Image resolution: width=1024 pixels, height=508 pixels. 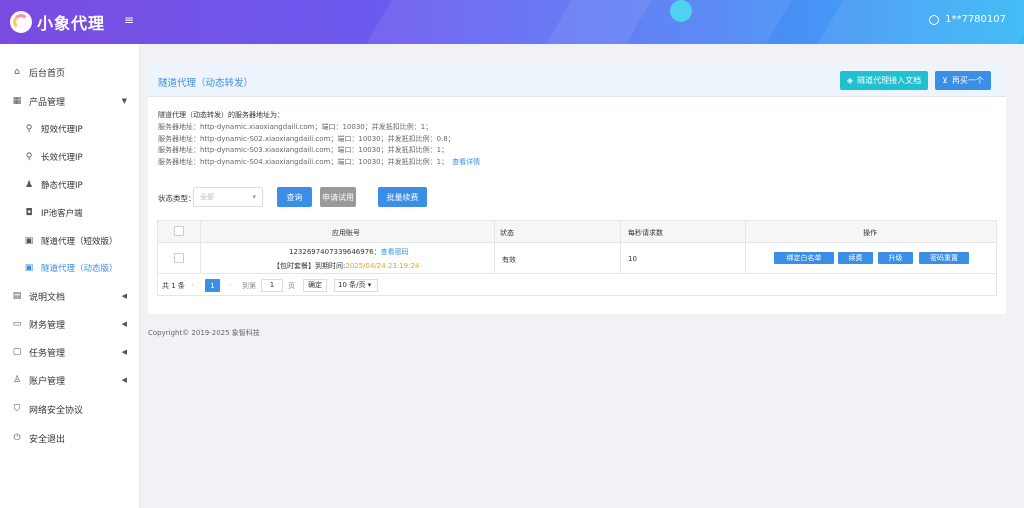 What do you see at coordinates (29, 129) in the screenshot?
I see `motorbike-icon: ⚲` at bounding box center [29, 129].